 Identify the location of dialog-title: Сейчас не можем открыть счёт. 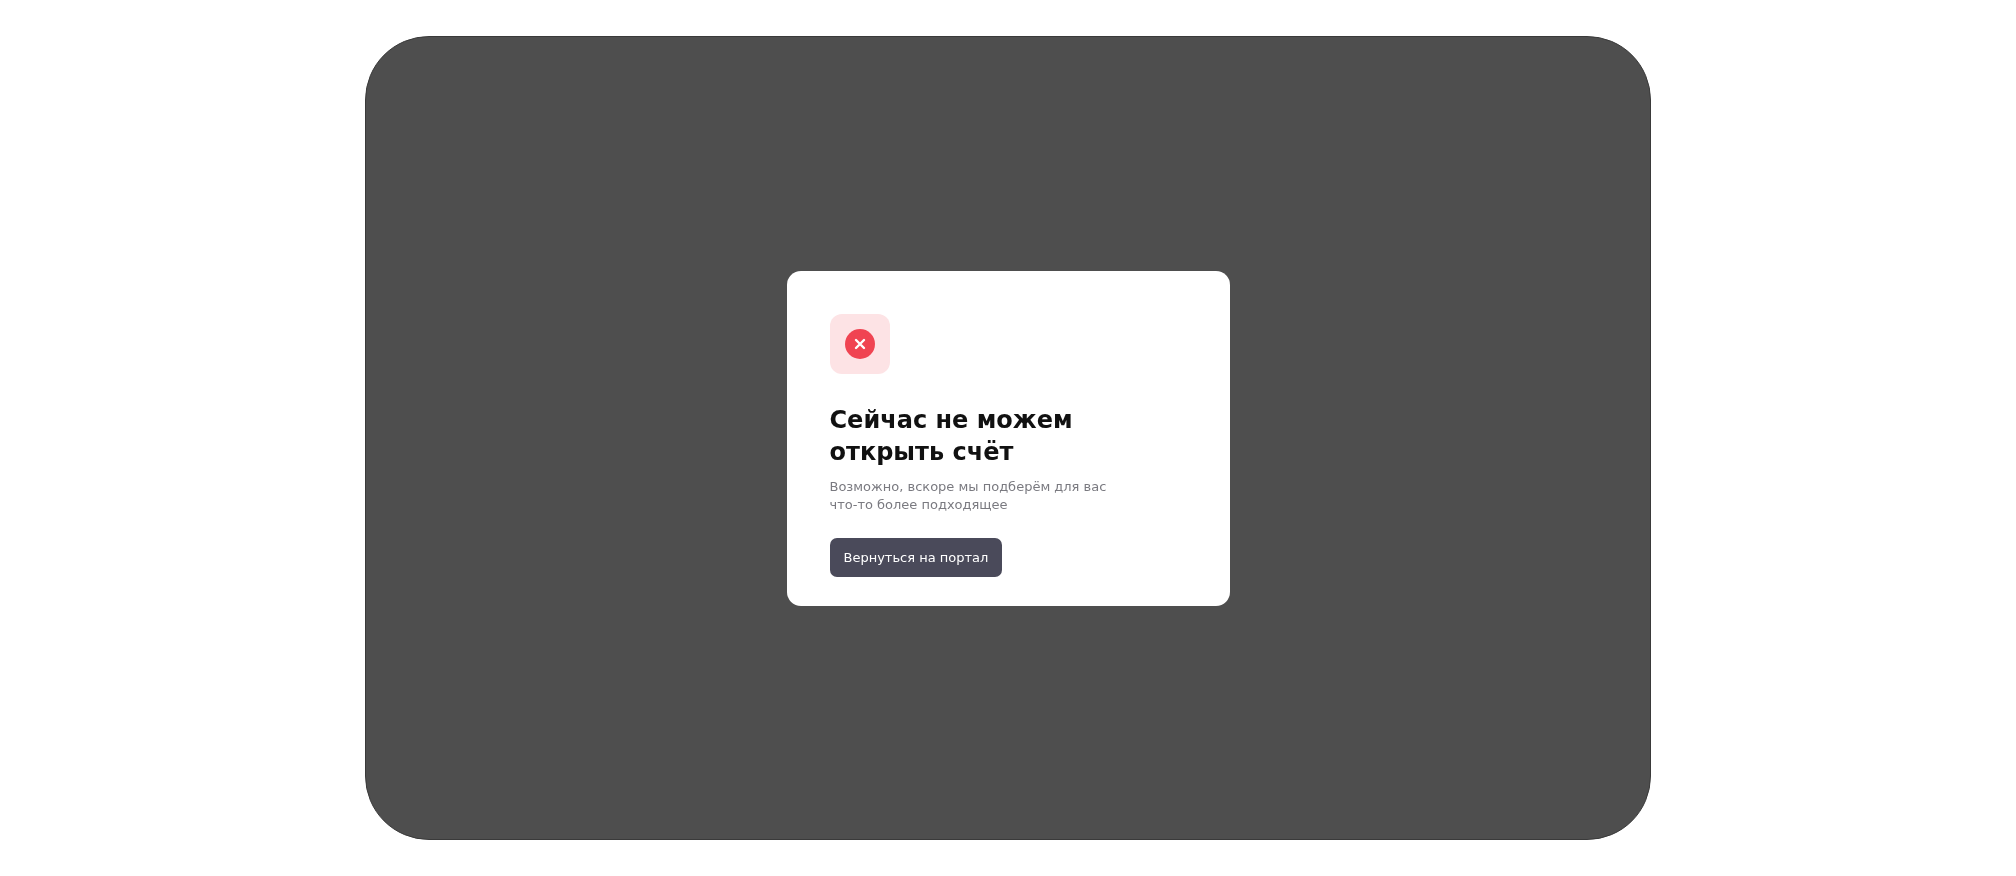
(951, 436).